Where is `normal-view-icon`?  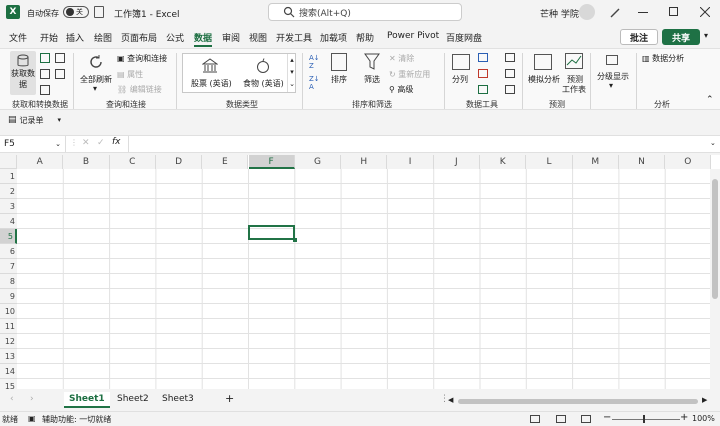 normal-view-icon is located at coordinates (535, 419).